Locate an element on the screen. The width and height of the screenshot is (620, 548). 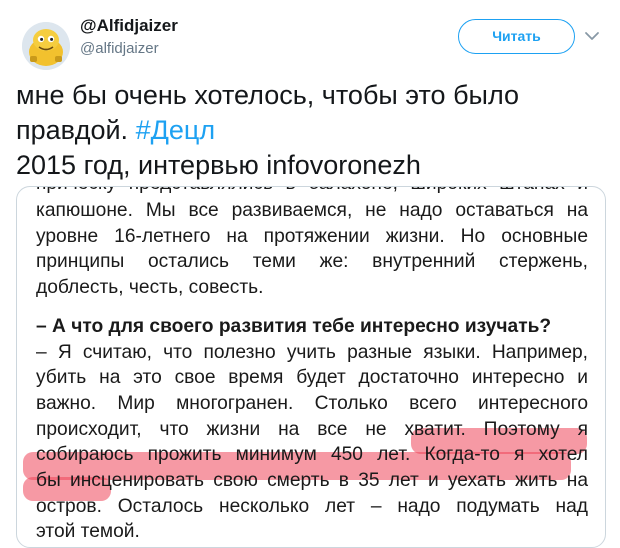
avatar-image is located at coordinates (46, 46).